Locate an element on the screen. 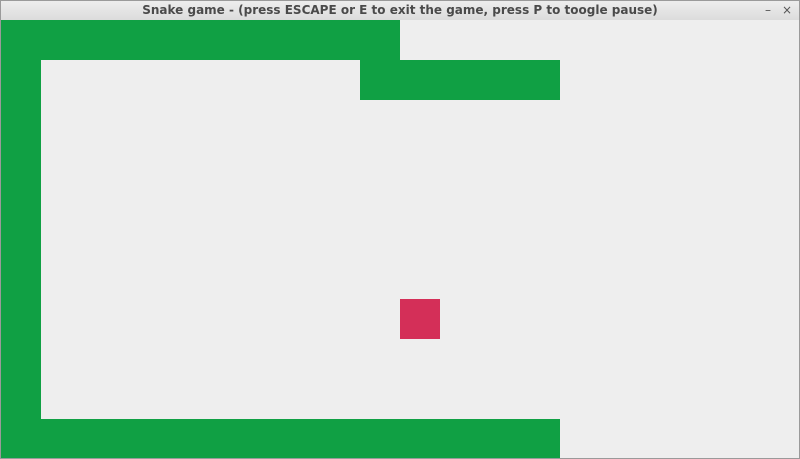 The image size is (800, 459). snake-segment-bottom is located at coordinates (280, 438).